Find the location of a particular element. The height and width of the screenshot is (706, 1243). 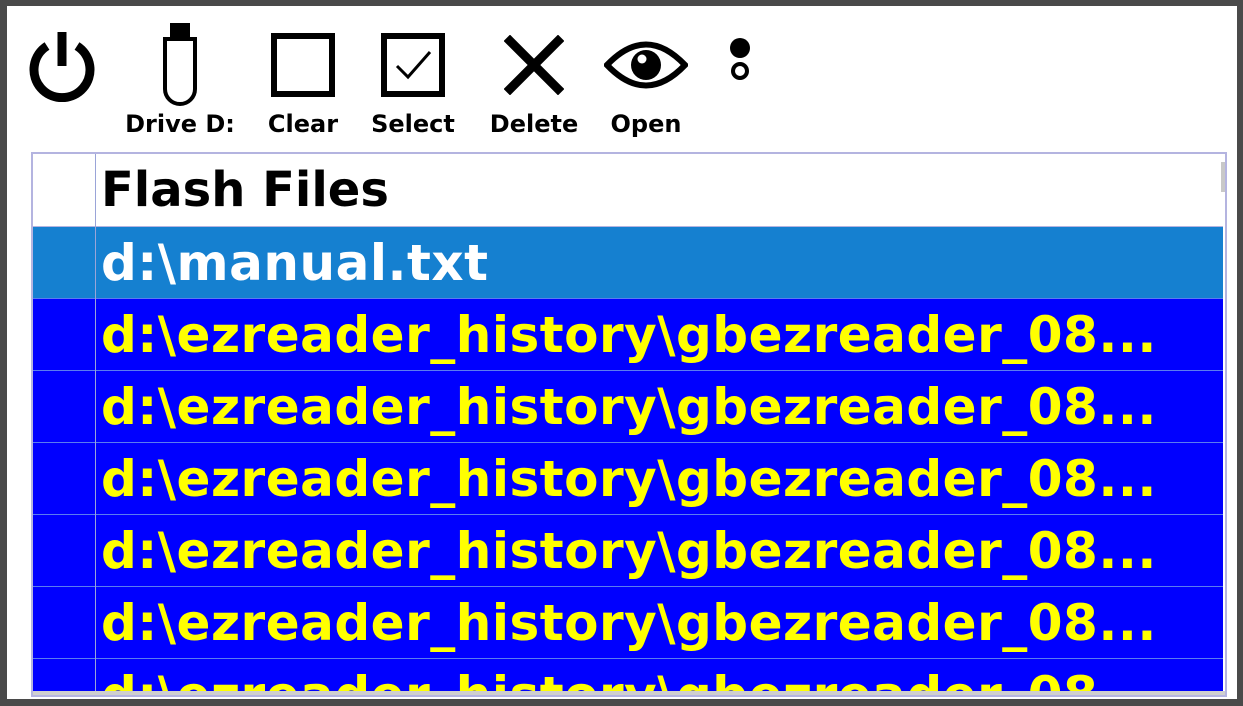

list-header-label: Flash Files is located at coordinates (245, 190).